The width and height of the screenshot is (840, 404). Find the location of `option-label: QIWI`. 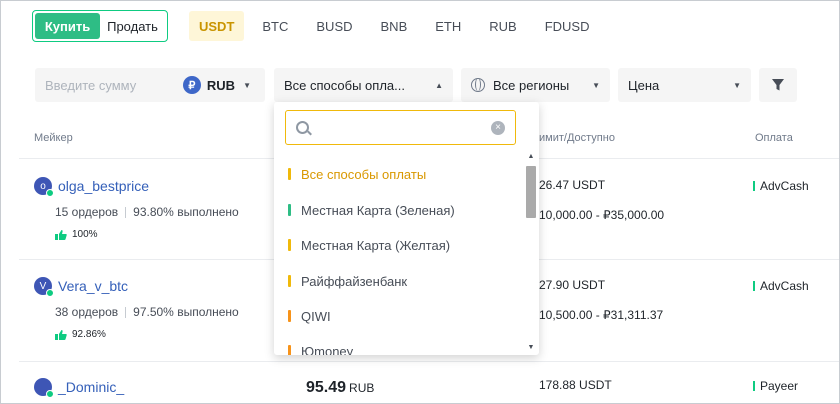

option-label: QIWI is located at coordinates (316, 316).